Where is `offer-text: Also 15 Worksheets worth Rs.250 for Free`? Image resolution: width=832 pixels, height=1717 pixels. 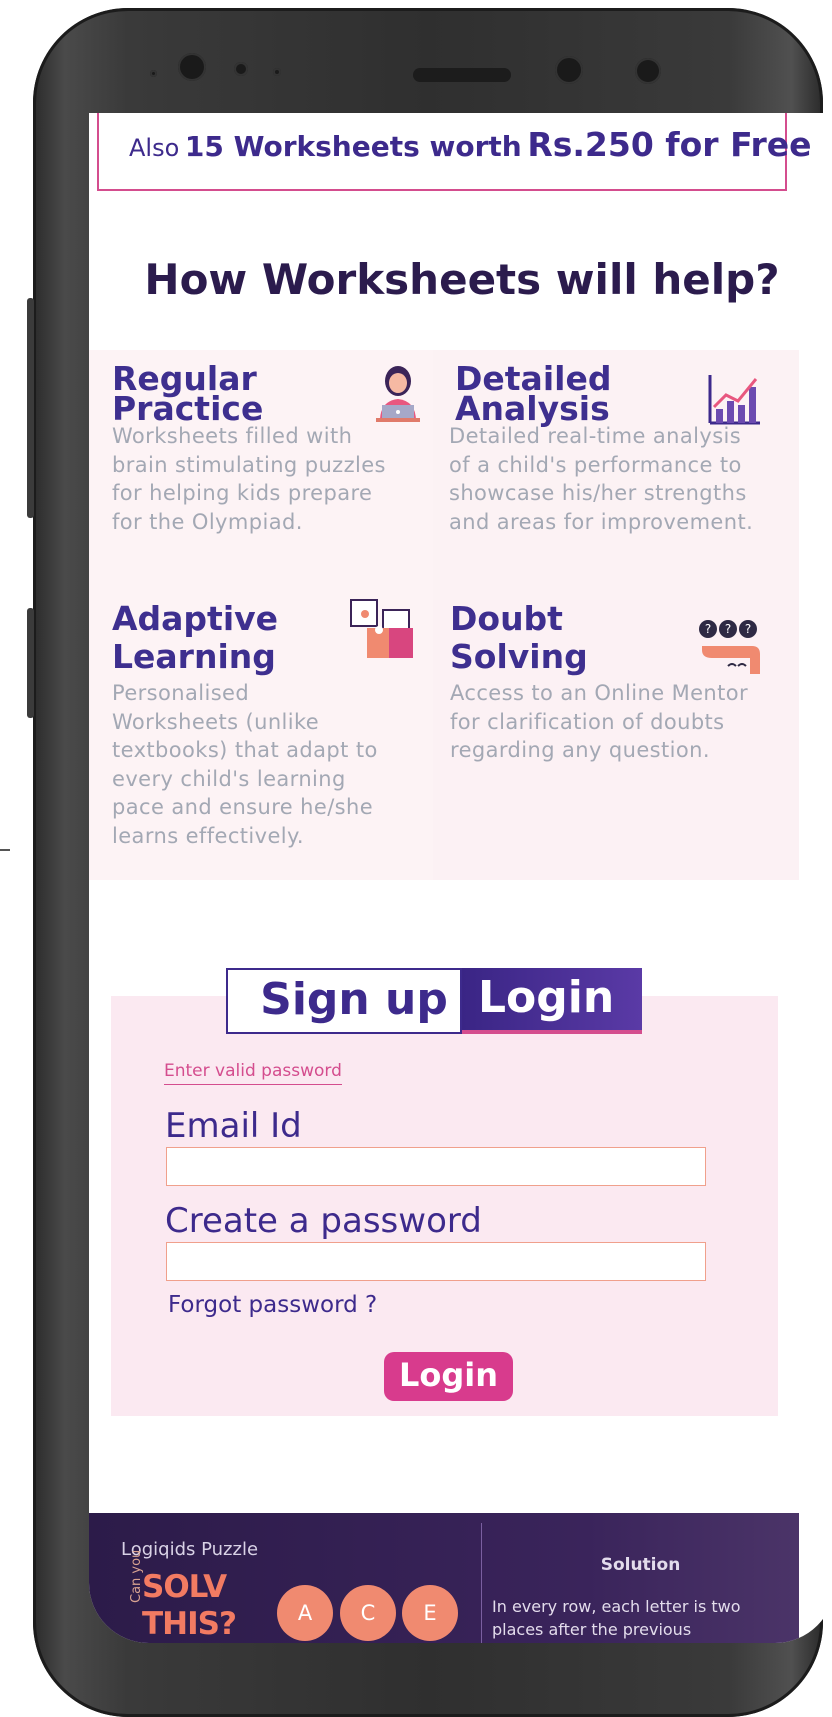
offer-text: Also 15 Worksheets worth Rs.250 for Free is located at coordinates (470, 144).